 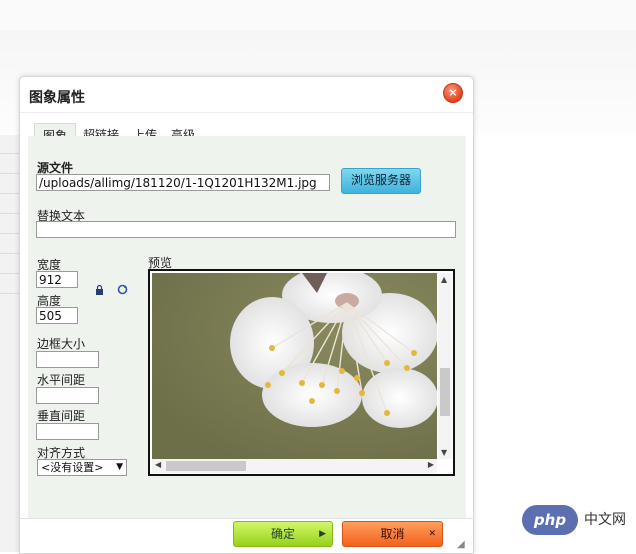 What do you see at coordinates (206, 466) in the screenshot?
I see `horizontal-scroll-thumb` at bounding box center [206, 466].